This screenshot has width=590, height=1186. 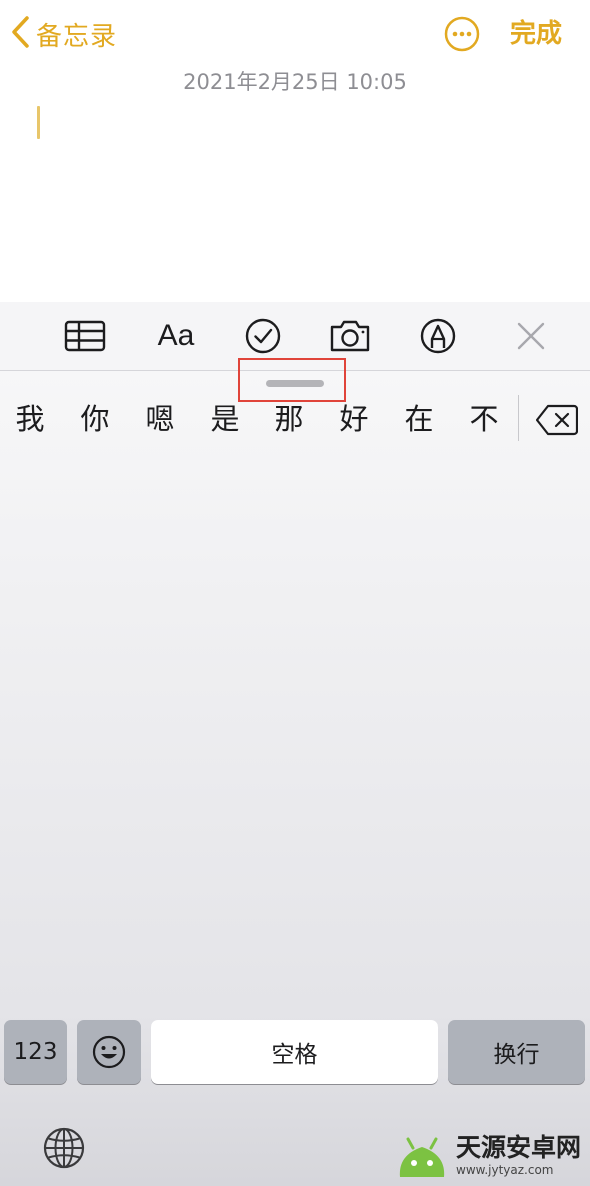 What do you see at coordinates (38, 122) in the screenshot?
I see `text-caret` at bounding box center [38, 122].